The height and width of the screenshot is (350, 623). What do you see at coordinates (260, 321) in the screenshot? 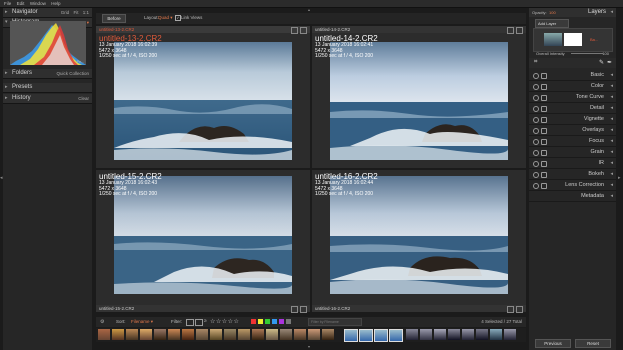
I see `color-label-yellow` at bounding box center [260, 321].